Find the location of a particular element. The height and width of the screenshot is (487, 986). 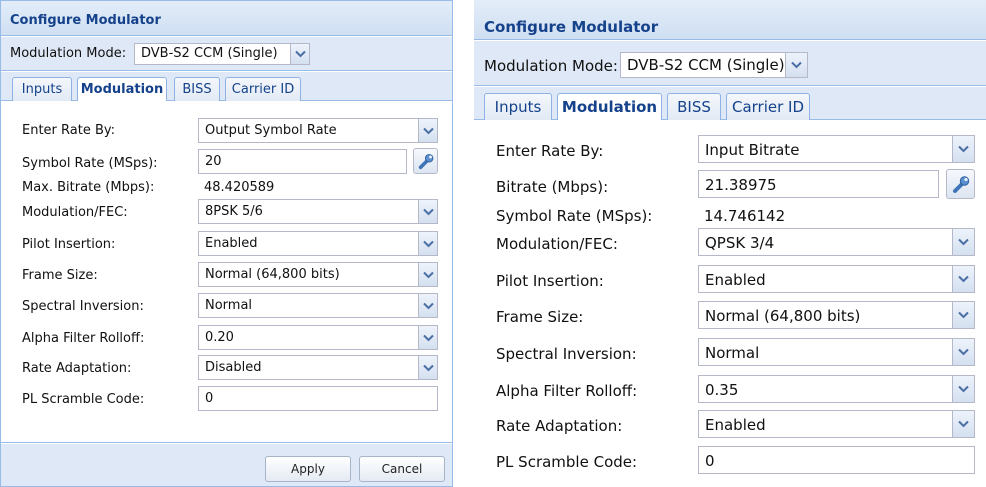

apply-button: Apply is located at coordinates (308, 469).